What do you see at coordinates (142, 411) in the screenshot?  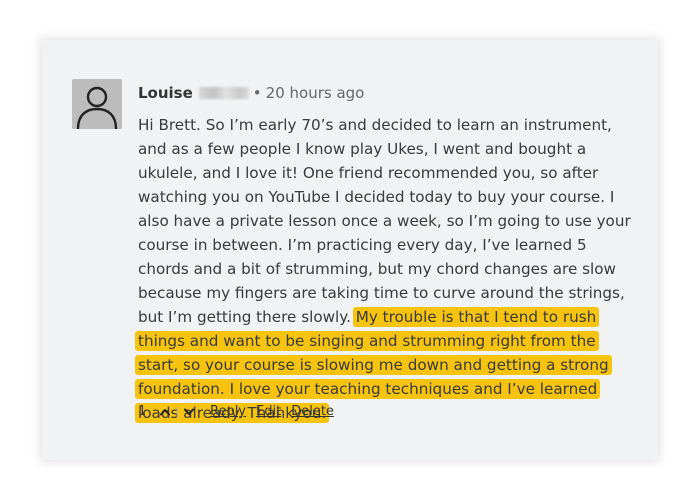 I see `vote-count: 1` at bounding box center [142, 411].